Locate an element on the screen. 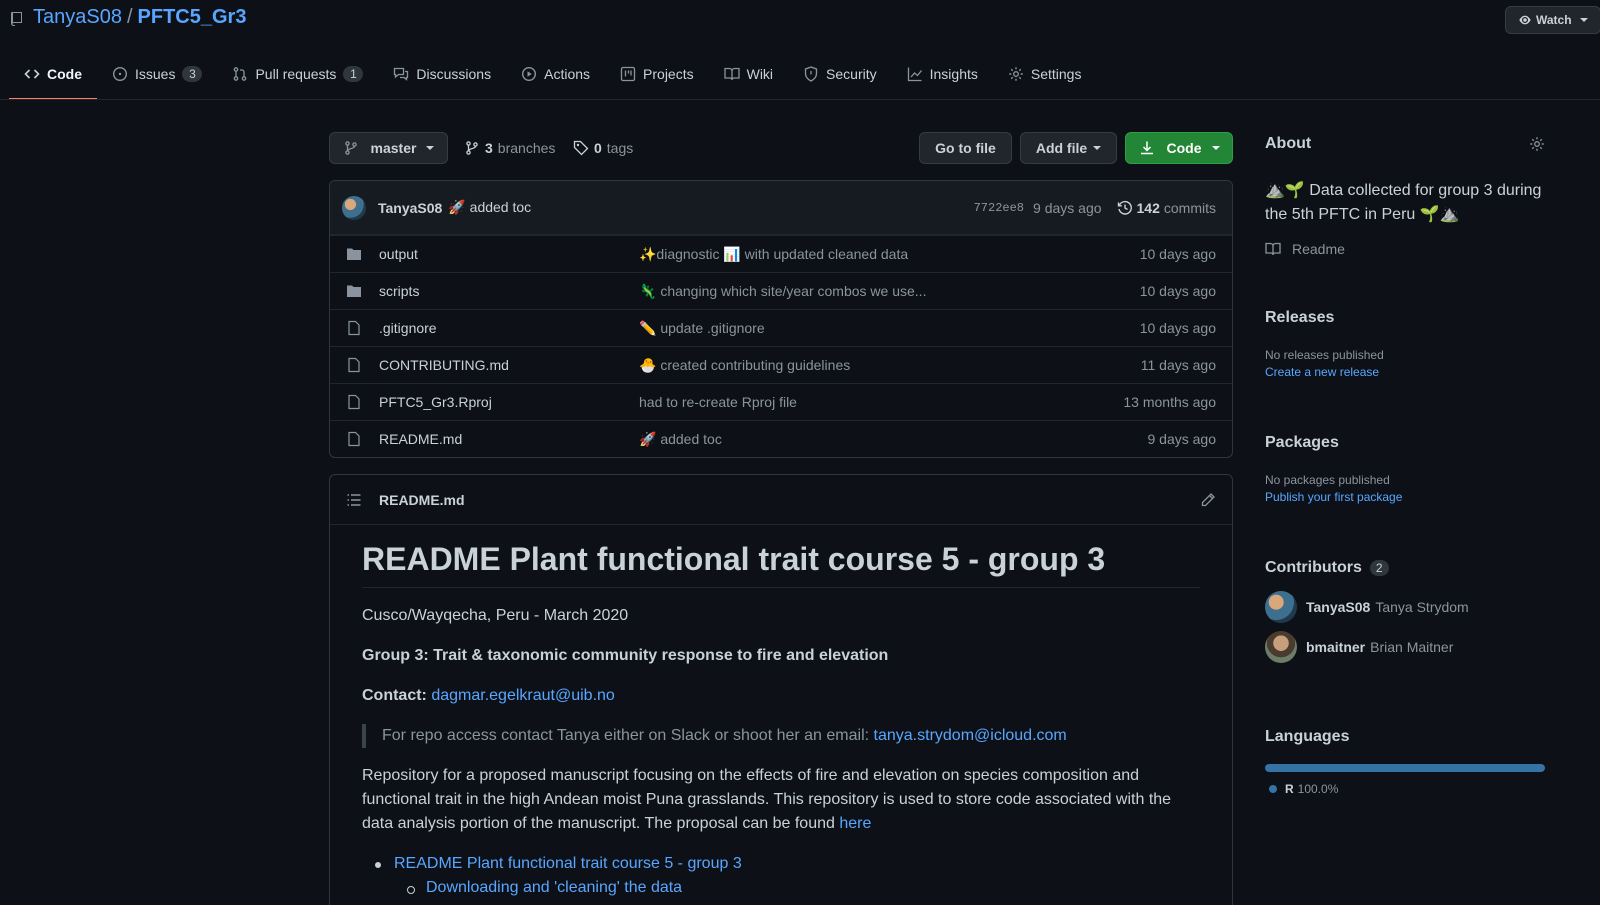 The width and height of the screenshot is (1600, 905). branches-label: branches is located at coordinates (526, 148).